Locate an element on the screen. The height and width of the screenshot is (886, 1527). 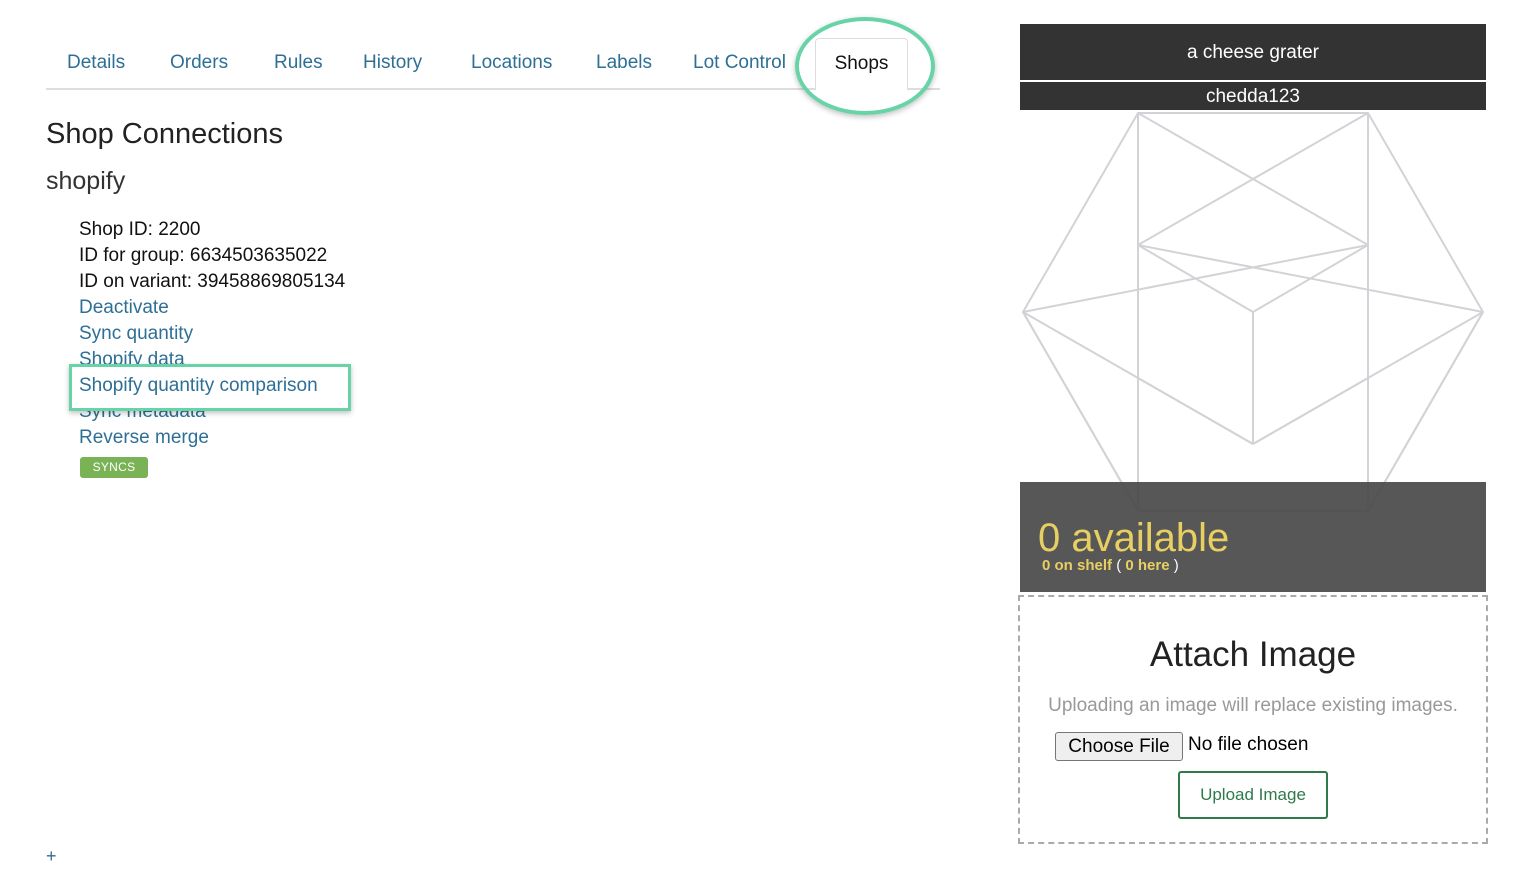
tab-highlight-ring is located at coordinates (865, 66).